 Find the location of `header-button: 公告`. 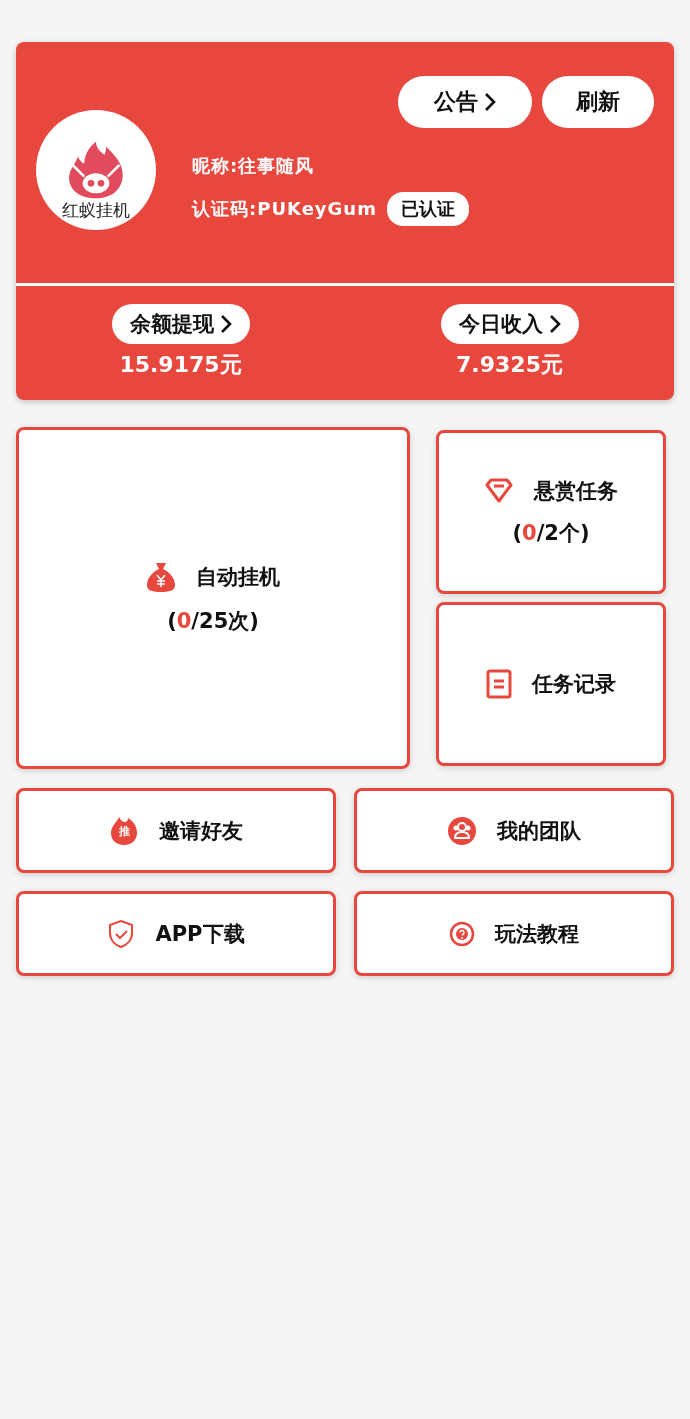

header-button: 公告 is located at coordinates (465, 102).